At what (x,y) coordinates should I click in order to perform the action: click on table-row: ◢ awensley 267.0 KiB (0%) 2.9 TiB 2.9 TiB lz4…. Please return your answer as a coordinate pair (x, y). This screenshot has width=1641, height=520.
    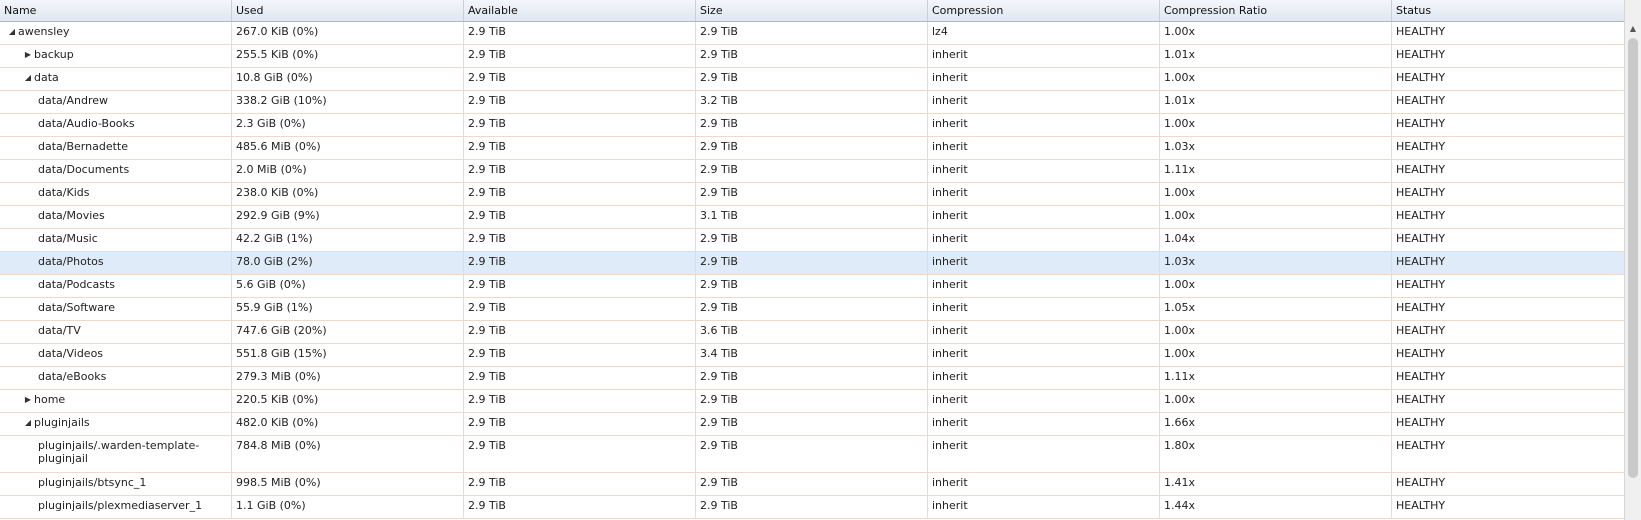
    Looking at the image, I should click on (812, 33).